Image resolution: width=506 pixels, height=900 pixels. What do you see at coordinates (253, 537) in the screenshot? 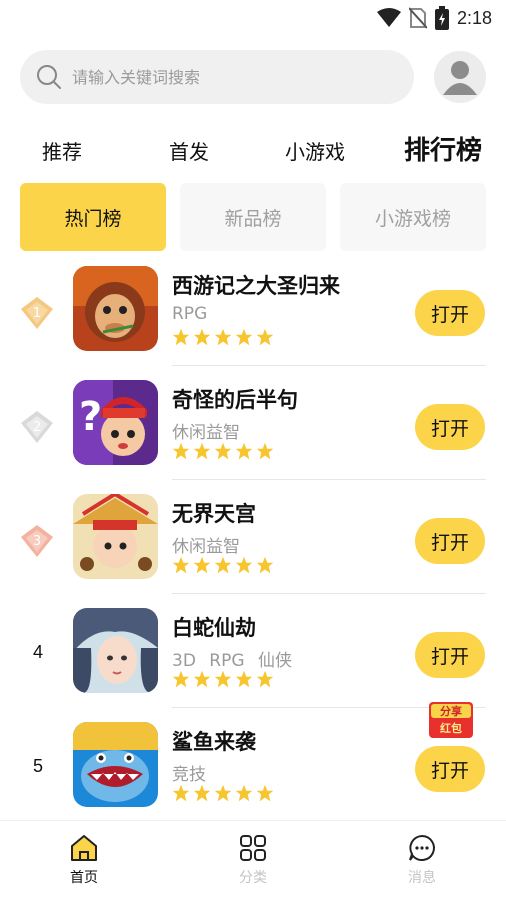
I see `list-item: 3 无界天宫 休闲益智 打开` at bounding box center [253, 537].